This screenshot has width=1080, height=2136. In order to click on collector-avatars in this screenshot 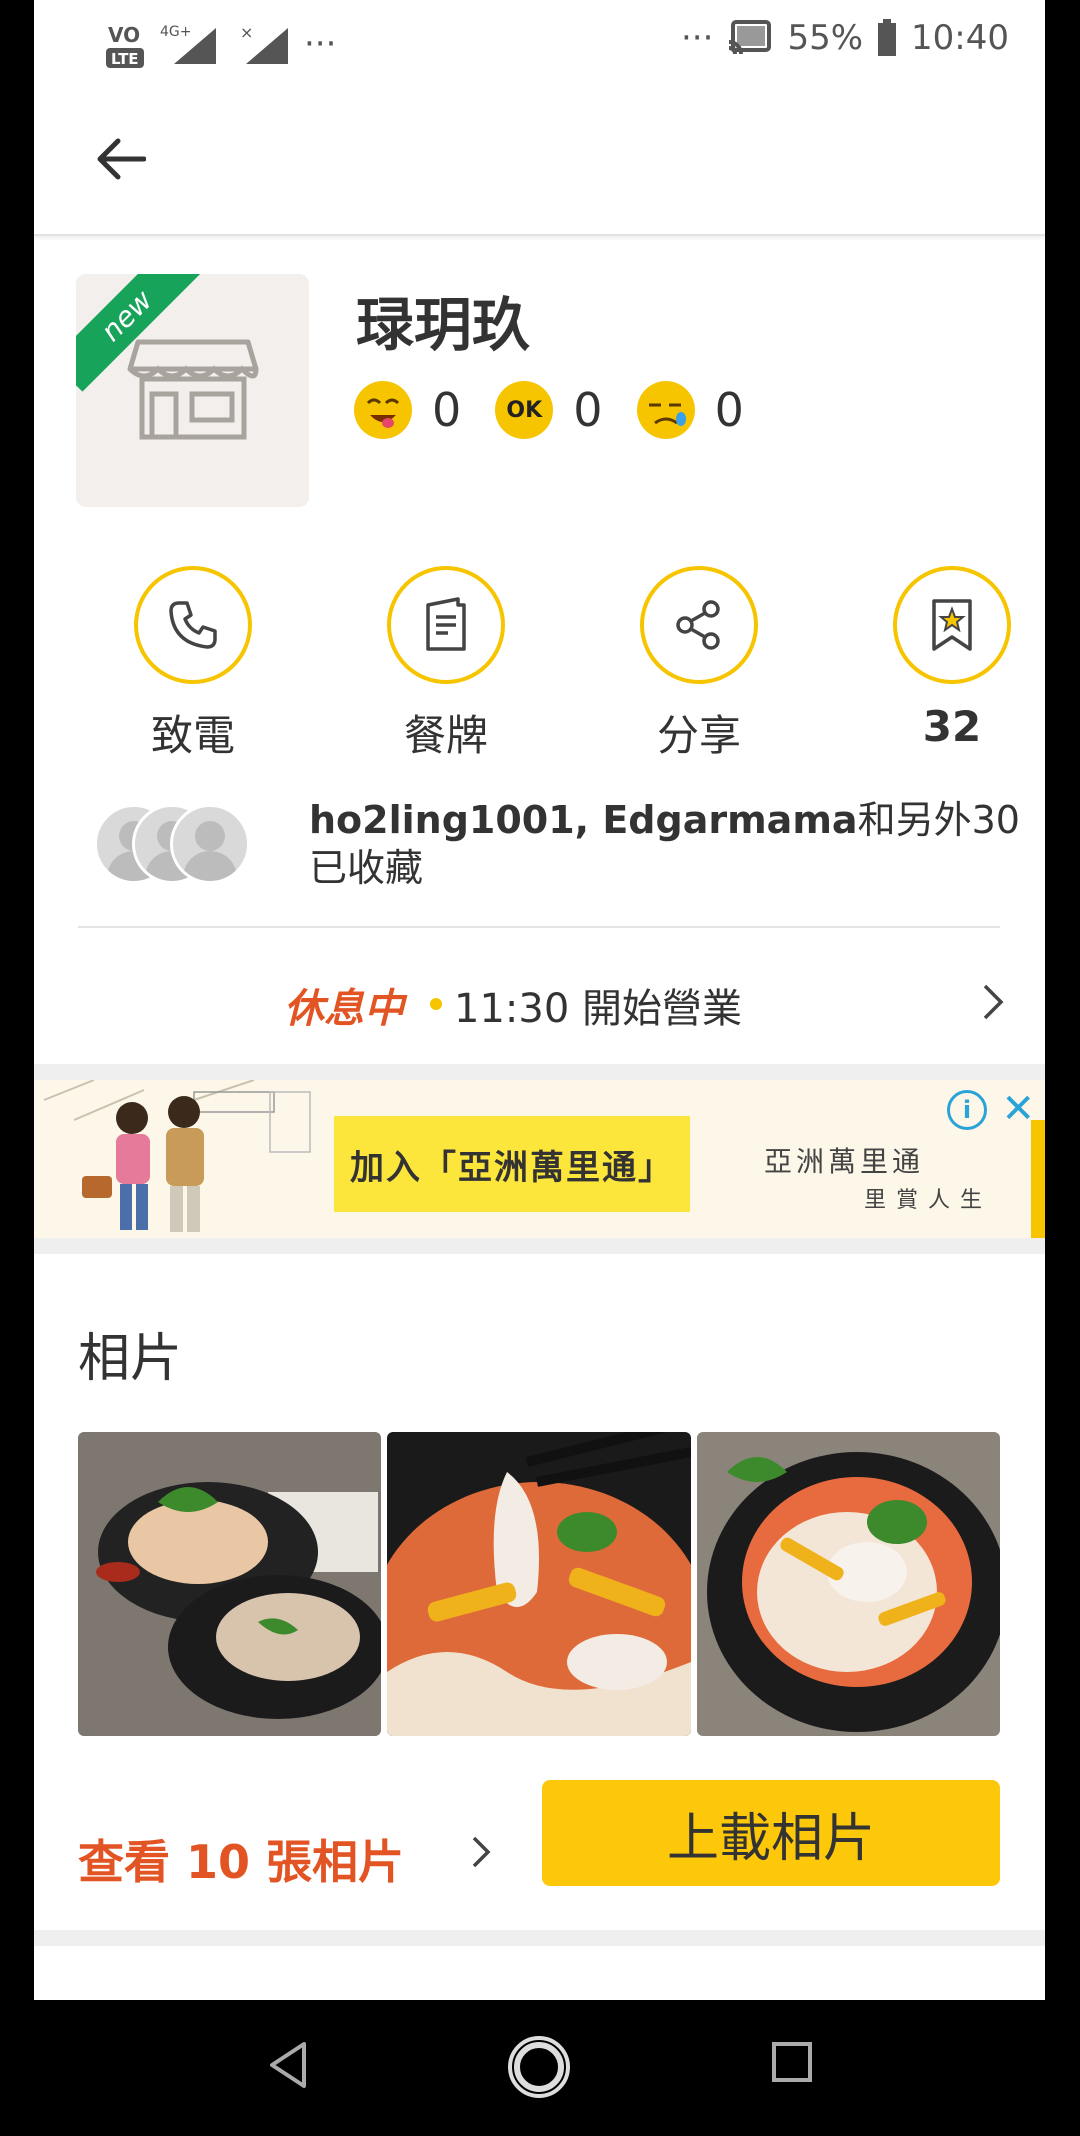, I will do `click(174, 844)`.